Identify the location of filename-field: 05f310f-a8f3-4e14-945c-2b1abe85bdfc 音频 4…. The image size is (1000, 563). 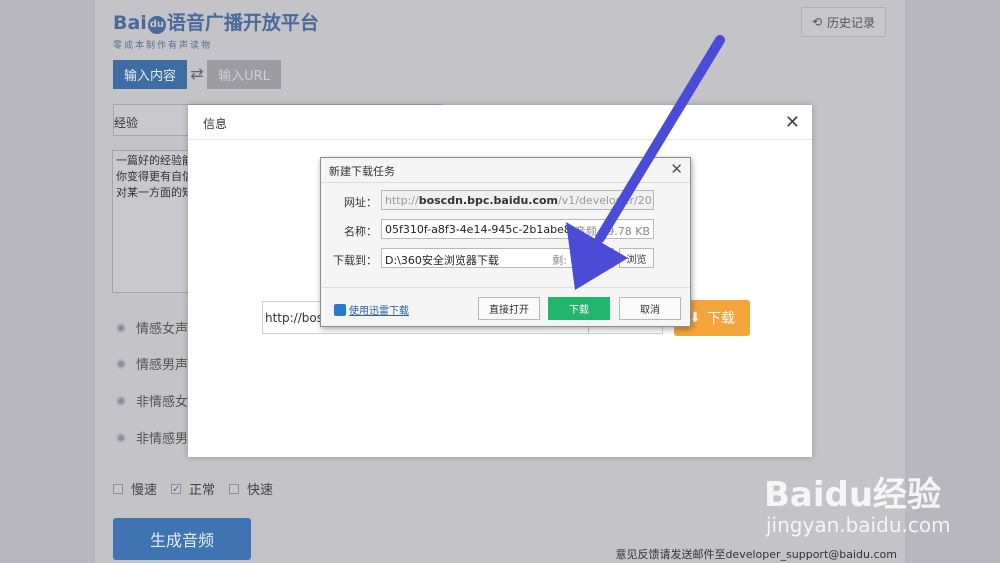
(517, 229).